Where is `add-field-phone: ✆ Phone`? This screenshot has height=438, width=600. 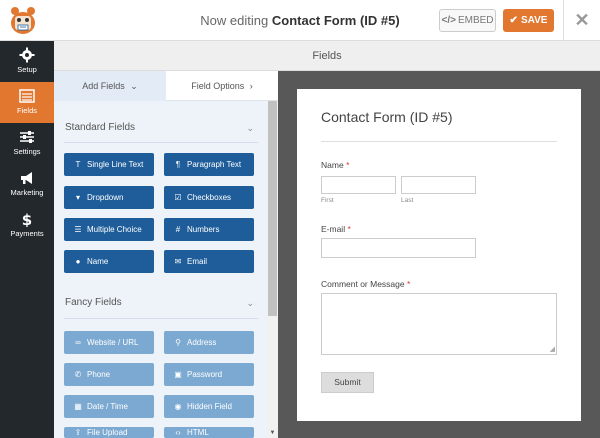
add-field-phone: ✆ Phone is located at coordinates (109, 374).